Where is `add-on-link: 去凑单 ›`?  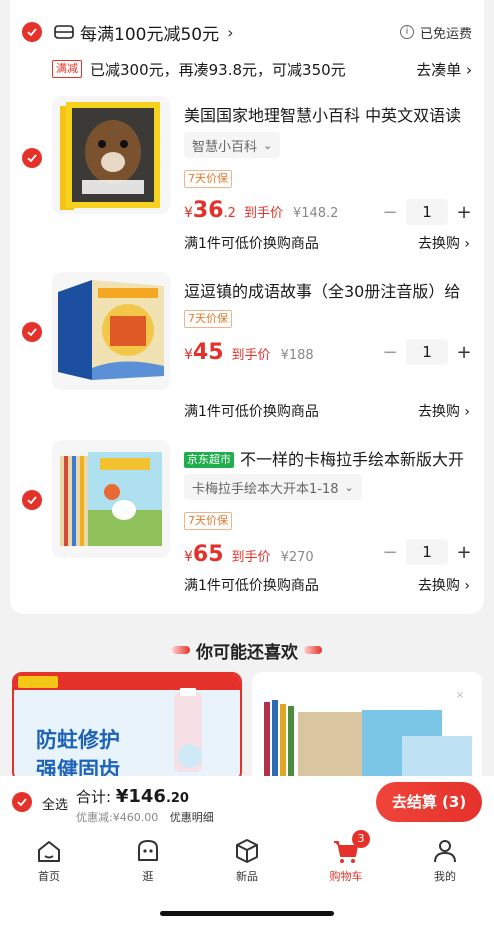 add-on-link: 去凑单 › is located at coordinates (444, 69).